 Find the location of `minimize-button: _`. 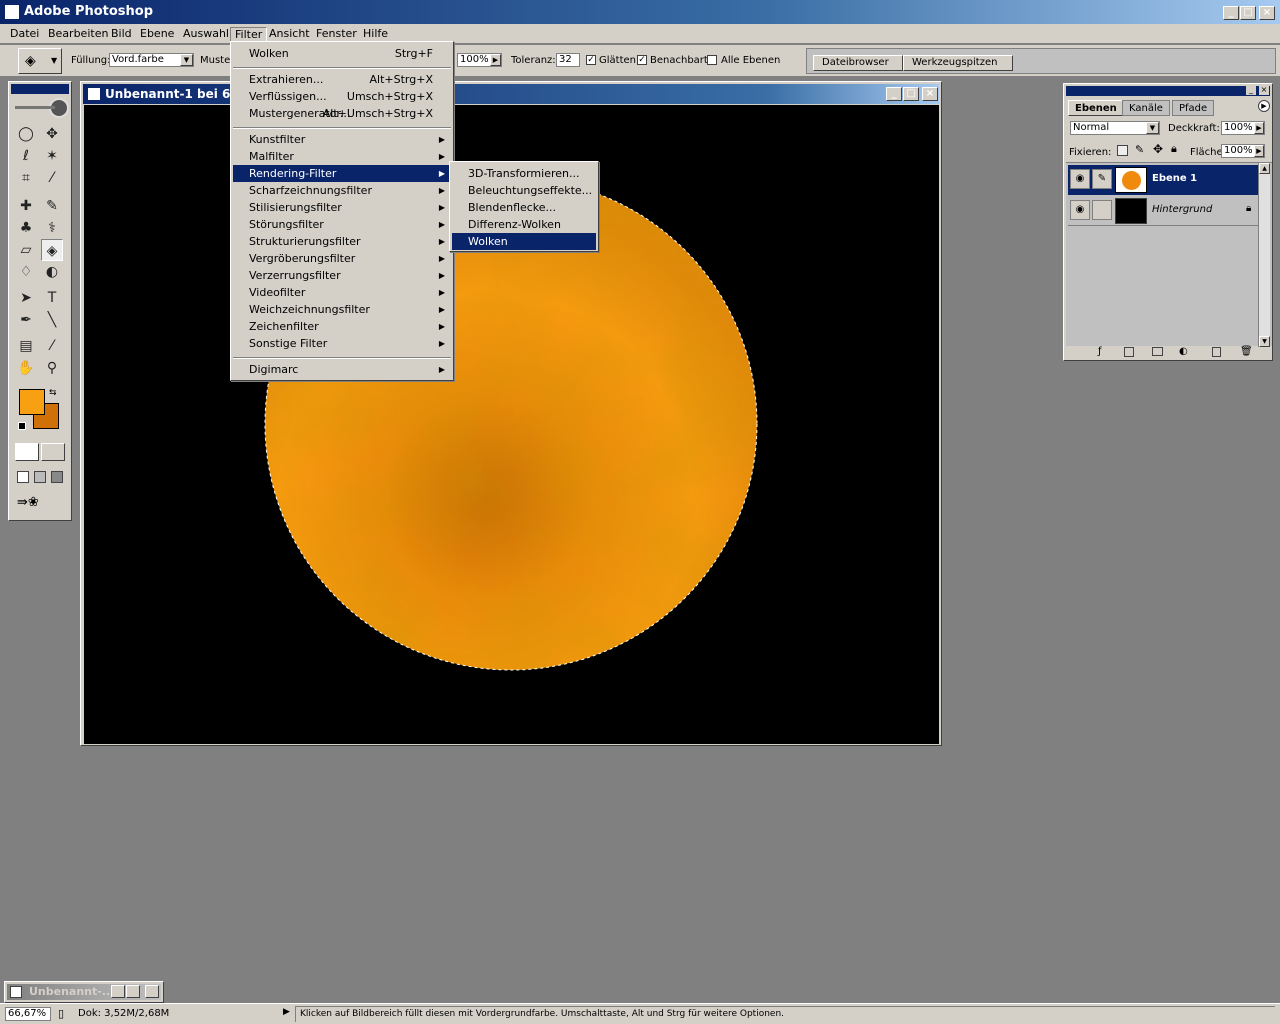

minimize-button: _ is located at coordinates (1231, 13).